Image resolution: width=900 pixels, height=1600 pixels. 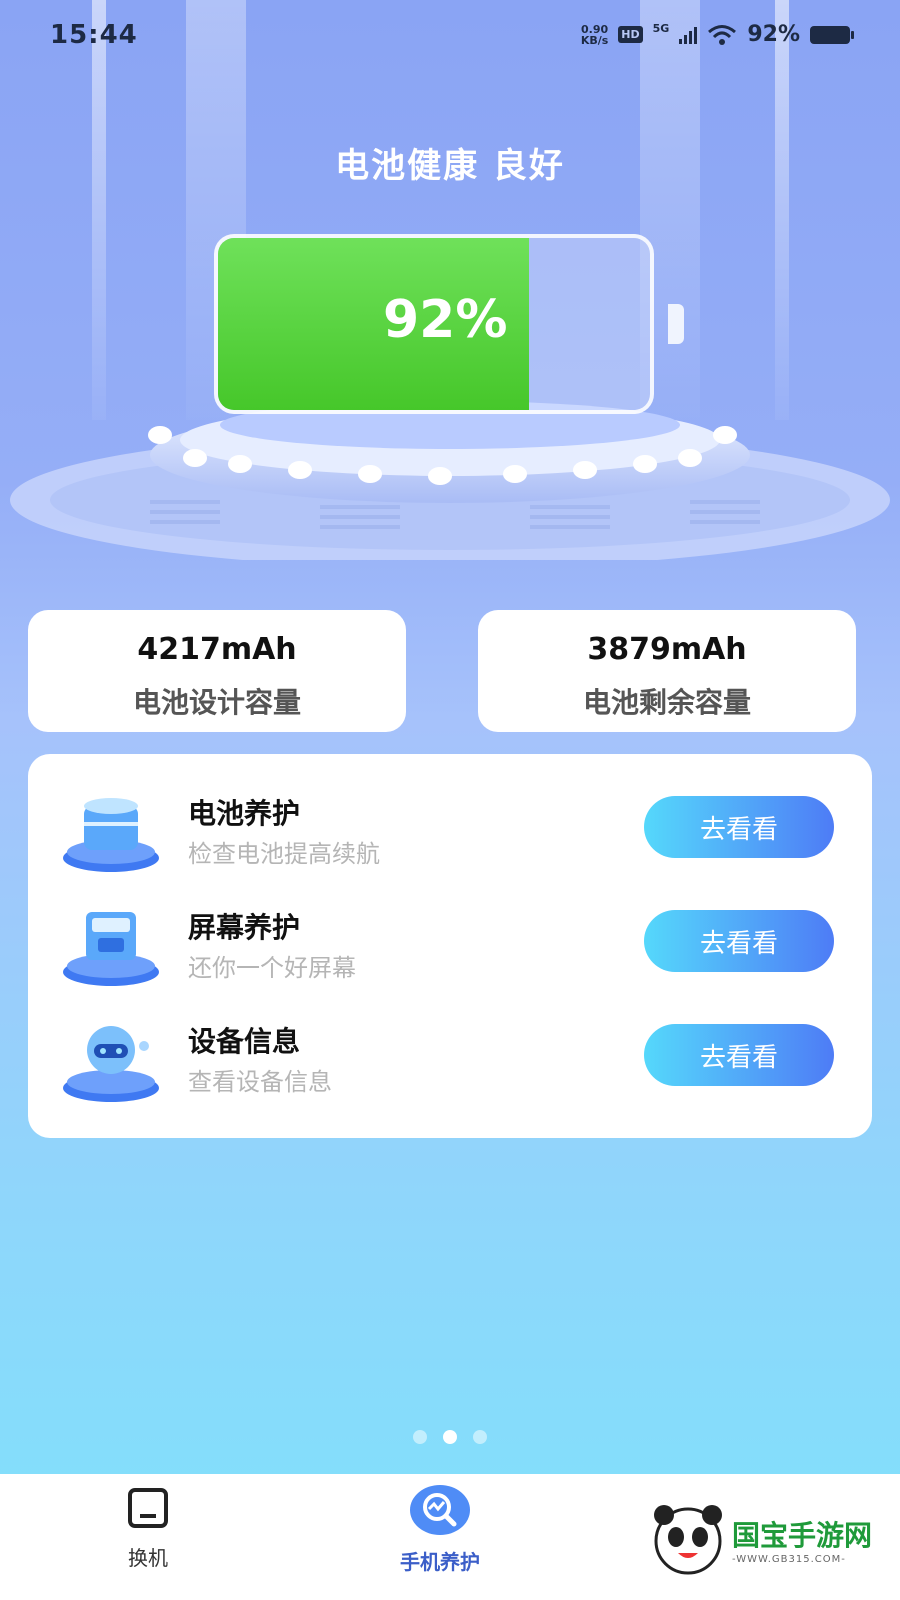 I want to click on watermark-text: 国宝手游网, so click(x=802, y=1535).